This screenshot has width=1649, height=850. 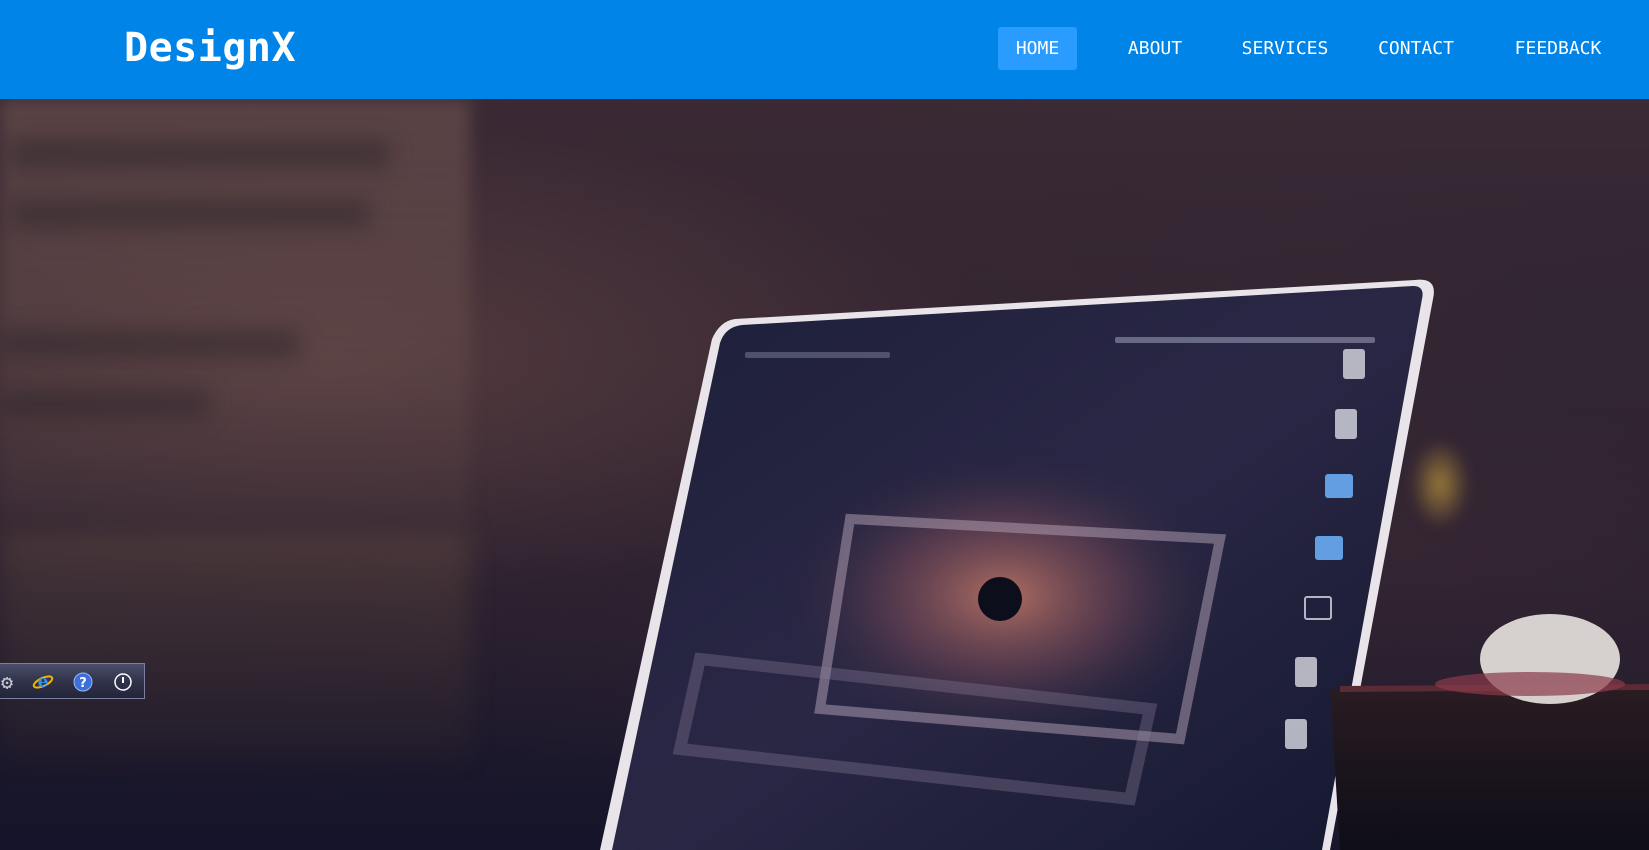 What do you see at coordinates (123, 682) in the screenshot?
I see `power-icon` at bounding box center [123, 682].